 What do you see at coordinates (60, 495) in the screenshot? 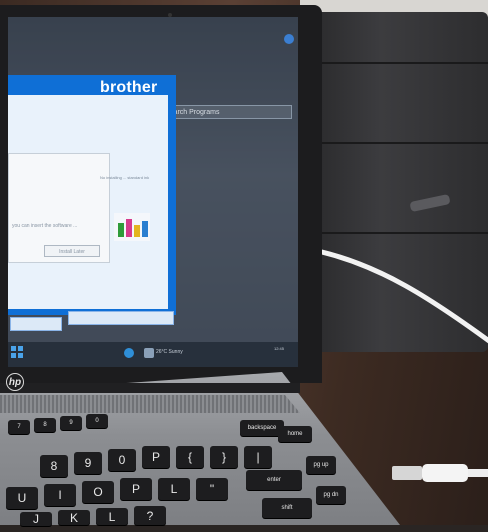
I see `key: I` at bounding box center [60, 495].